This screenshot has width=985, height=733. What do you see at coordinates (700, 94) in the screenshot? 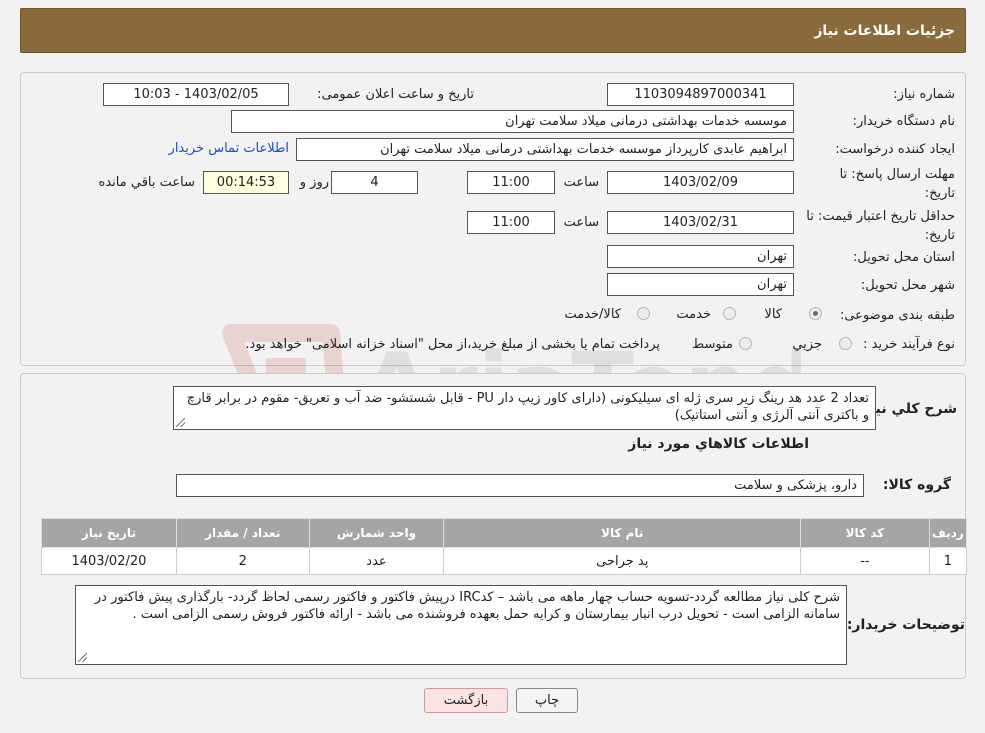
I see `need-number-field: 1103094897000341` at bounding box center [700, 94].